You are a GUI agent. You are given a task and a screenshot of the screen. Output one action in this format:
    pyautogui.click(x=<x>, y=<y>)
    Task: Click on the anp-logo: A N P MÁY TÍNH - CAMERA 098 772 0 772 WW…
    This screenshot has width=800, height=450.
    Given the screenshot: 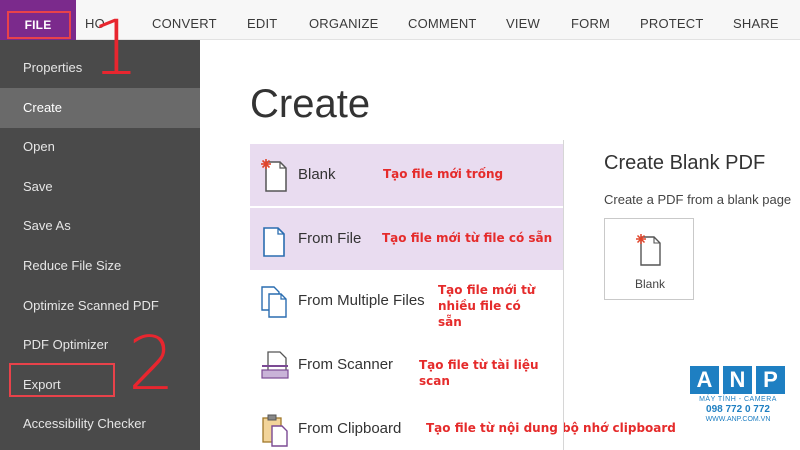 What is the action you would take?
    pyautogui.click(x=738, y=394)
    